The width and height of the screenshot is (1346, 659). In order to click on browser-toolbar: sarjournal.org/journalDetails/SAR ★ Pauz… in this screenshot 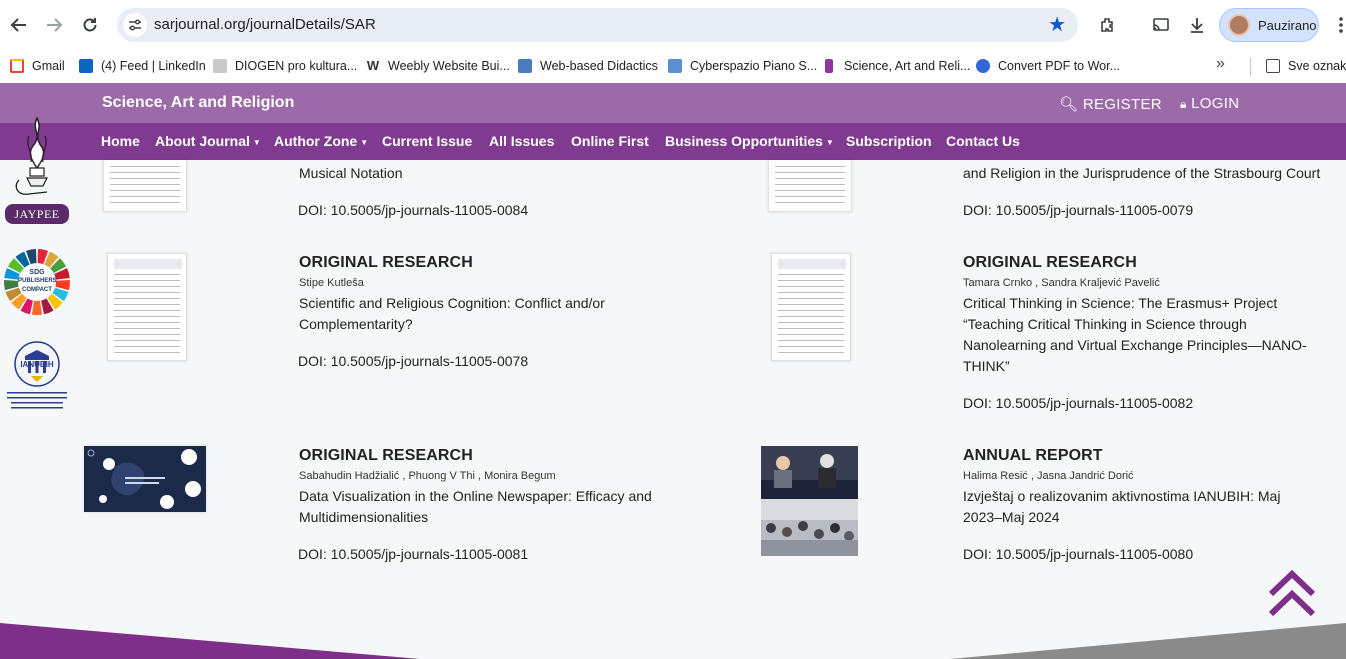, I will do `click(673, 25)`.